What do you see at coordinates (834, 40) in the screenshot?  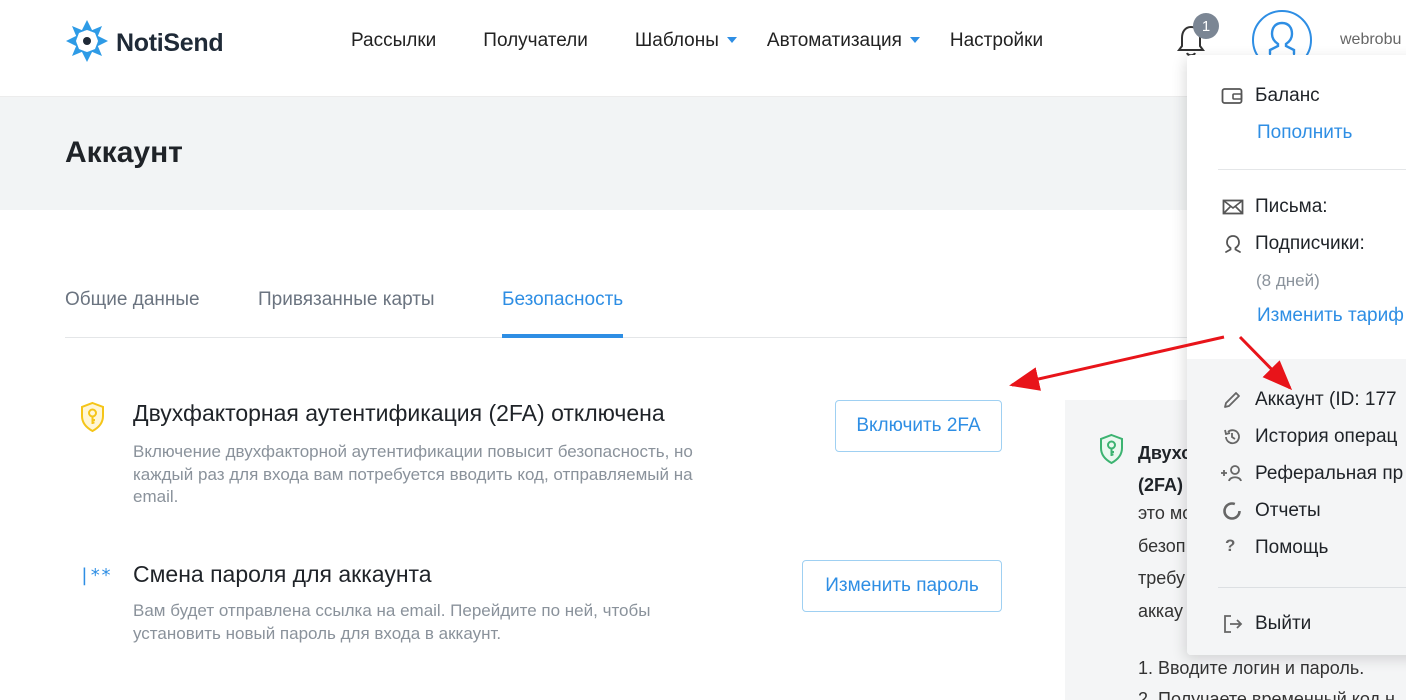 I see `nav-item-label: Автоматизация` at bounding box center [834, 40].